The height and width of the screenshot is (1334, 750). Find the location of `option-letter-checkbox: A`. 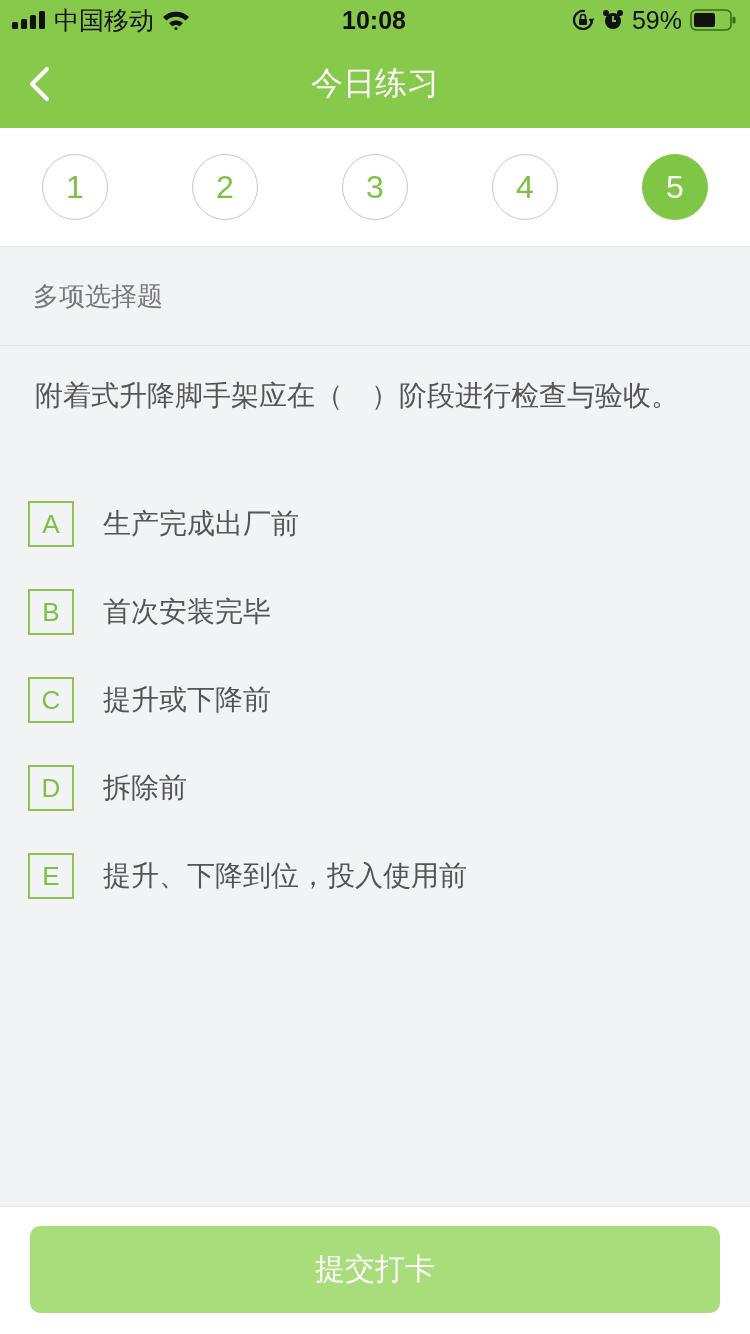

option-letter-checkbox: A is located at coordinates (51, 524).